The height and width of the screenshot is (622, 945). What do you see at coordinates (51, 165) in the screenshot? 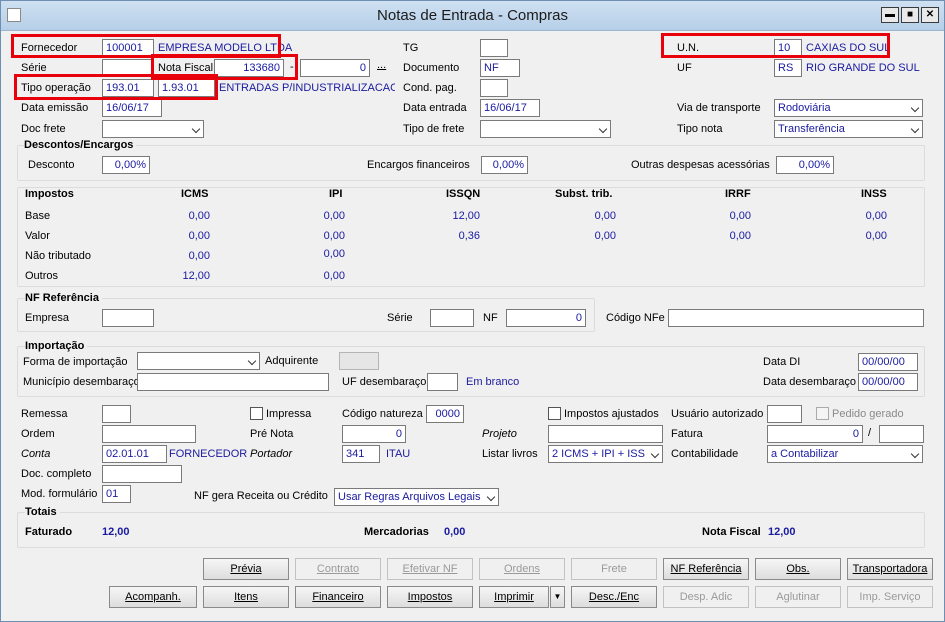
I see `desconto-label: Desconto` at bounding box center [51, 165].